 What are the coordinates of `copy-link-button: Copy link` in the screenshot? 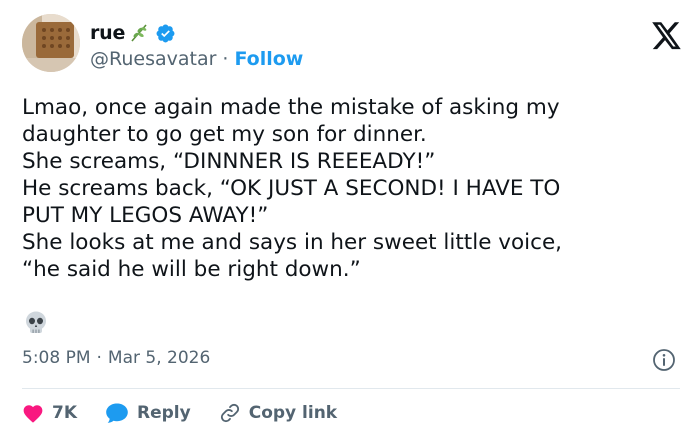 It's located at (278, 413).